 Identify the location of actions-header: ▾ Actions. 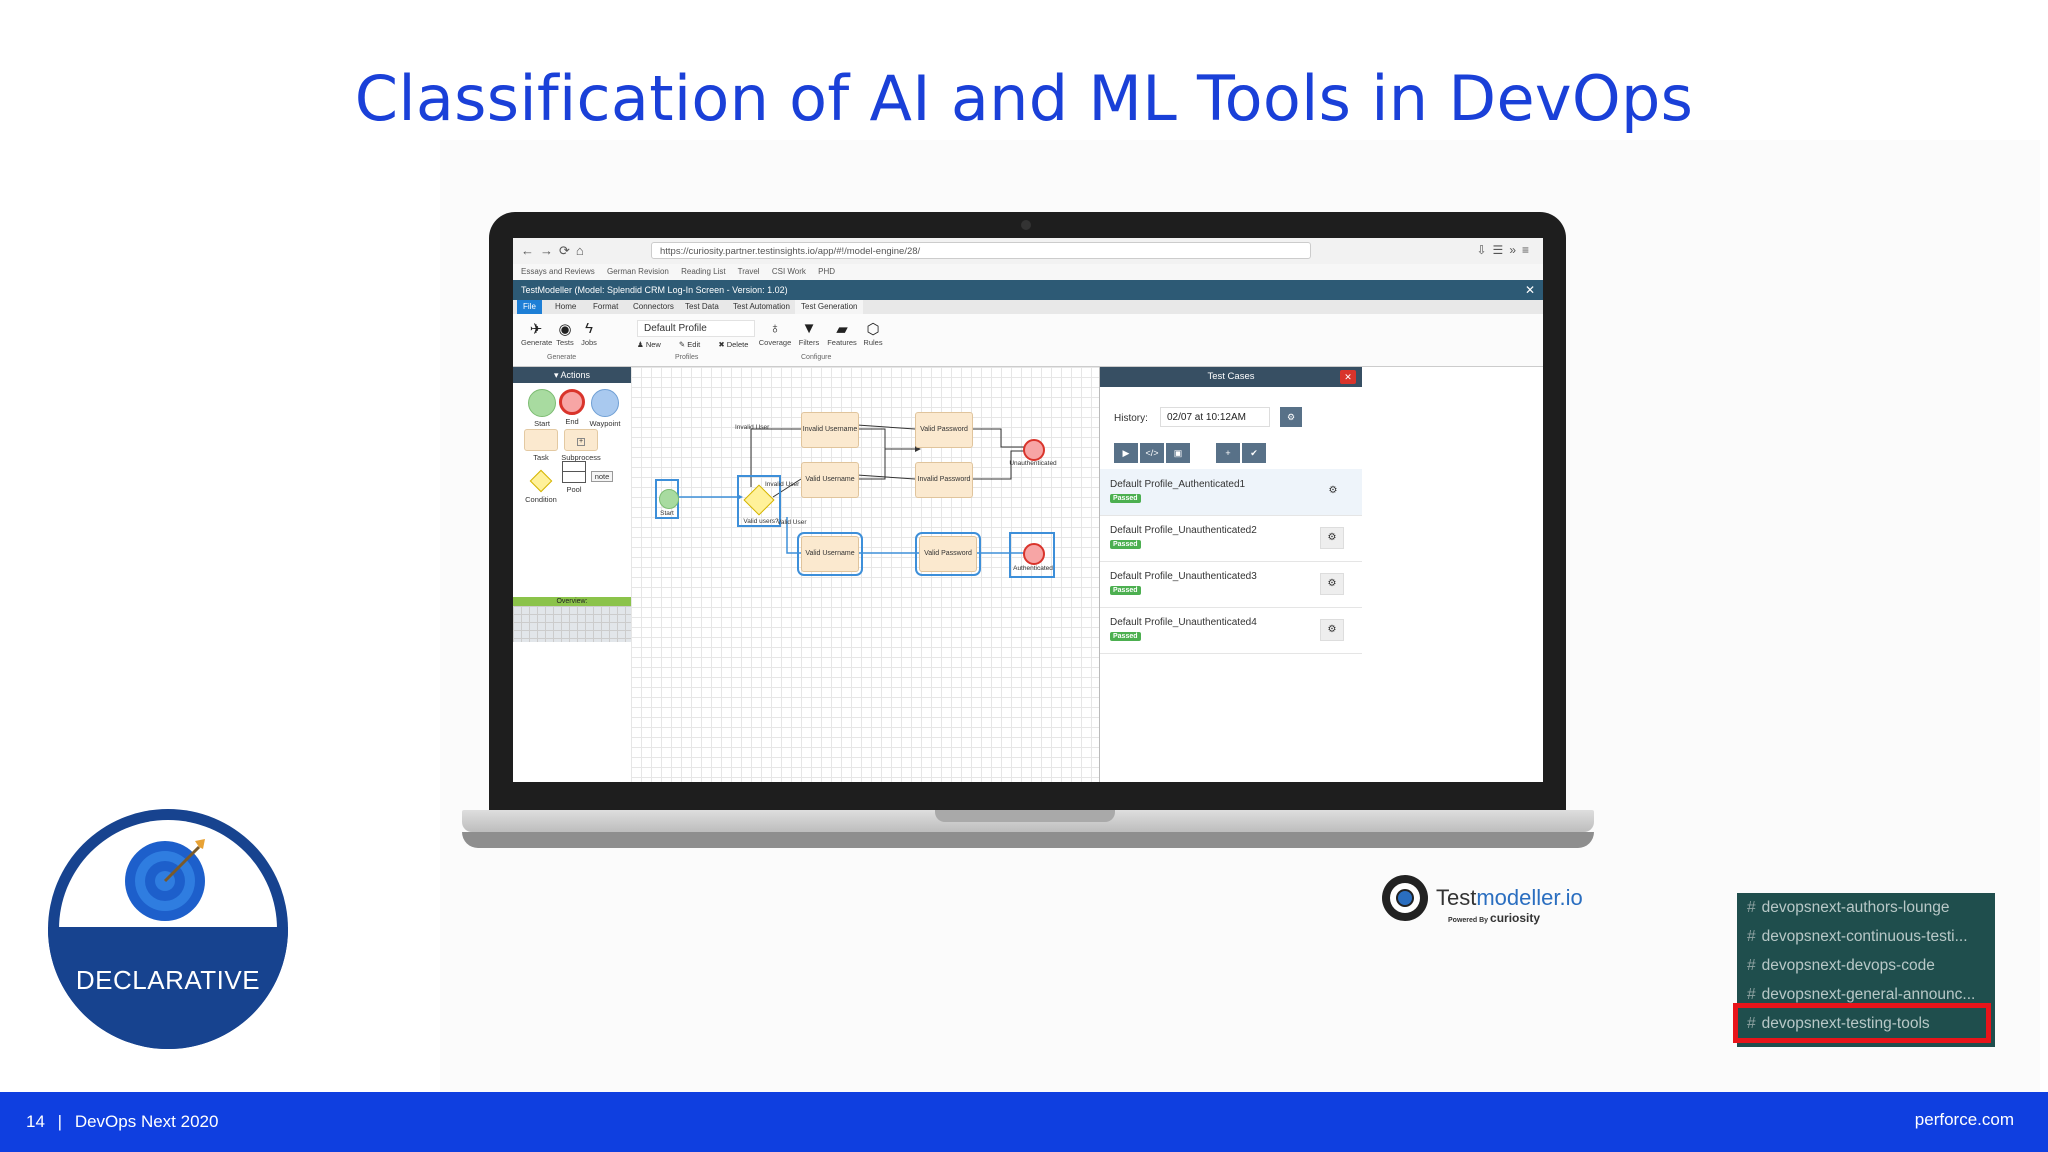
(572, 375).